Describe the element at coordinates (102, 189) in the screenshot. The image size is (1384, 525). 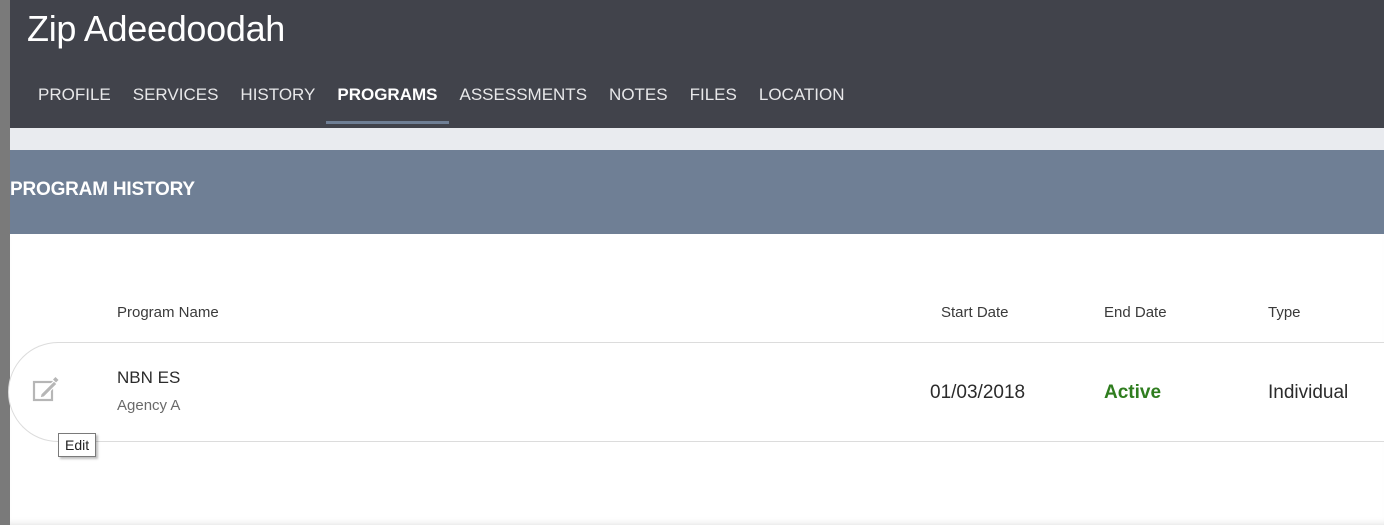
I see `section-title: PROGRAM HISTORY` at that location.